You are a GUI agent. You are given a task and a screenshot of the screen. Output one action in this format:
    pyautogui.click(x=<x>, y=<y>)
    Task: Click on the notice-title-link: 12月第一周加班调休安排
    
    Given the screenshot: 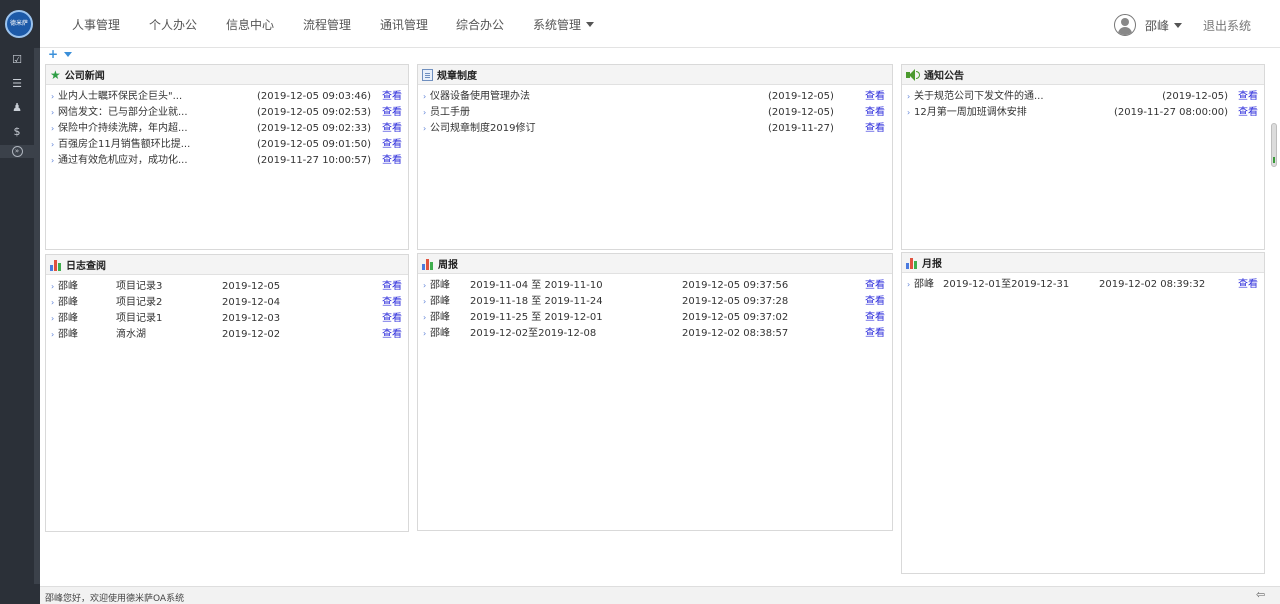 What is the action you would take?
    pyautogui.click(x=970, y=113)
    